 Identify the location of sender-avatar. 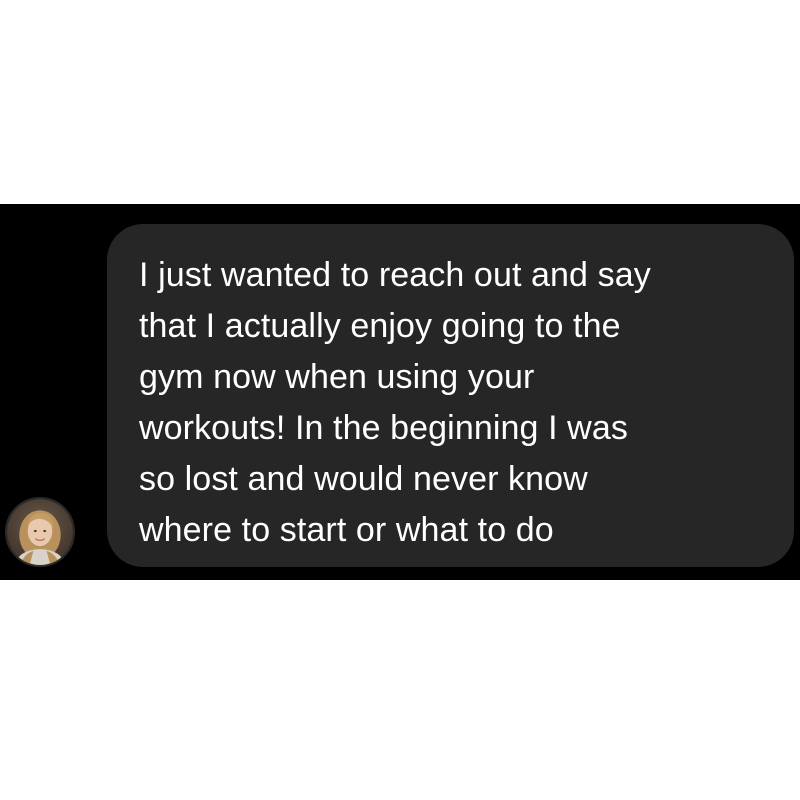
(40, 532).